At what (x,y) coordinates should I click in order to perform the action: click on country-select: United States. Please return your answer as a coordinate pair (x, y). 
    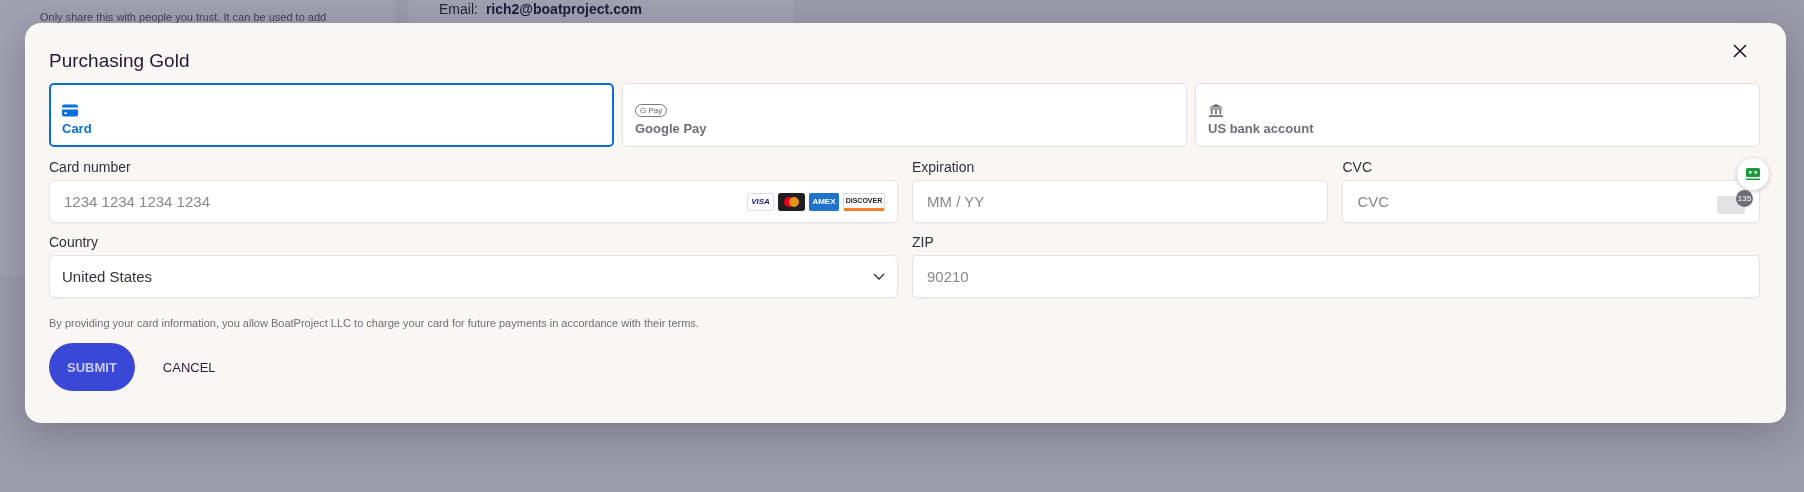
    Looking at the image, I should click on (473, 276).